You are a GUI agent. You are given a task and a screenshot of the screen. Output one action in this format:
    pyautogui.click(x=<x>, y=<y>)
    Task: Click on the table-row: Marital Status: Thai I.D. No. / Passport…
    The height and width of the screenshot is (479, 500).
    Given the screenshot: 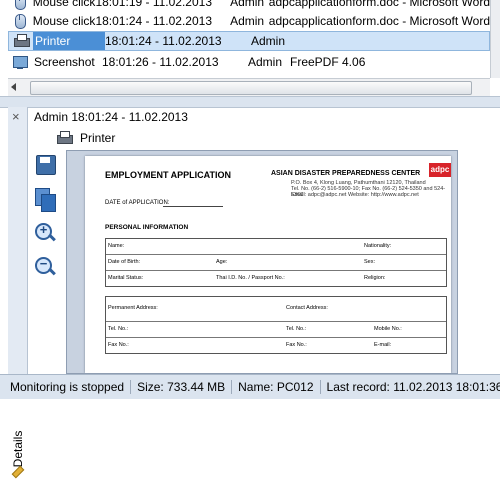 What is the action you would take?
    pyautogui.click(x=247, y=278)
    